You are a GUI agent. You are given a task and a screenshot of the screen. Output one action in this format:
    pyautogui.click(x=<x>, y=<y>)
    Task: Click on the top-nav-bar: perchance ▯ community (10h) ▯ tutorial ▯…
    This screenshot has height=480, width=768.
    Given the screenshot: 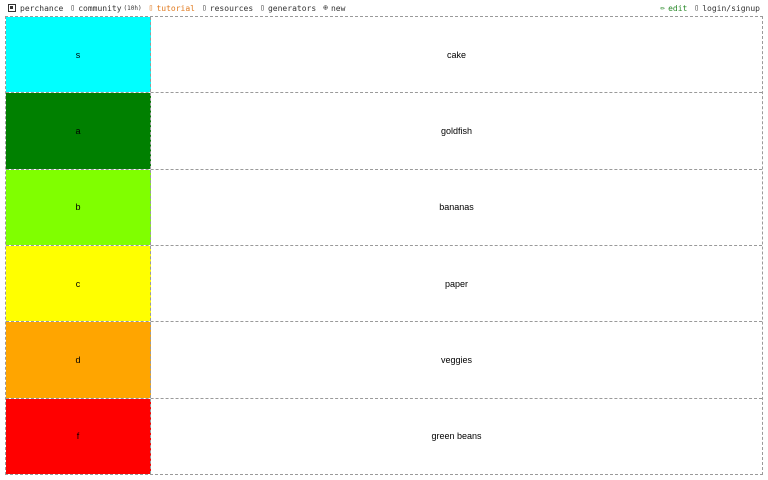 What is the action you would take?
    pyautogui.click(x=384, y=8)
    